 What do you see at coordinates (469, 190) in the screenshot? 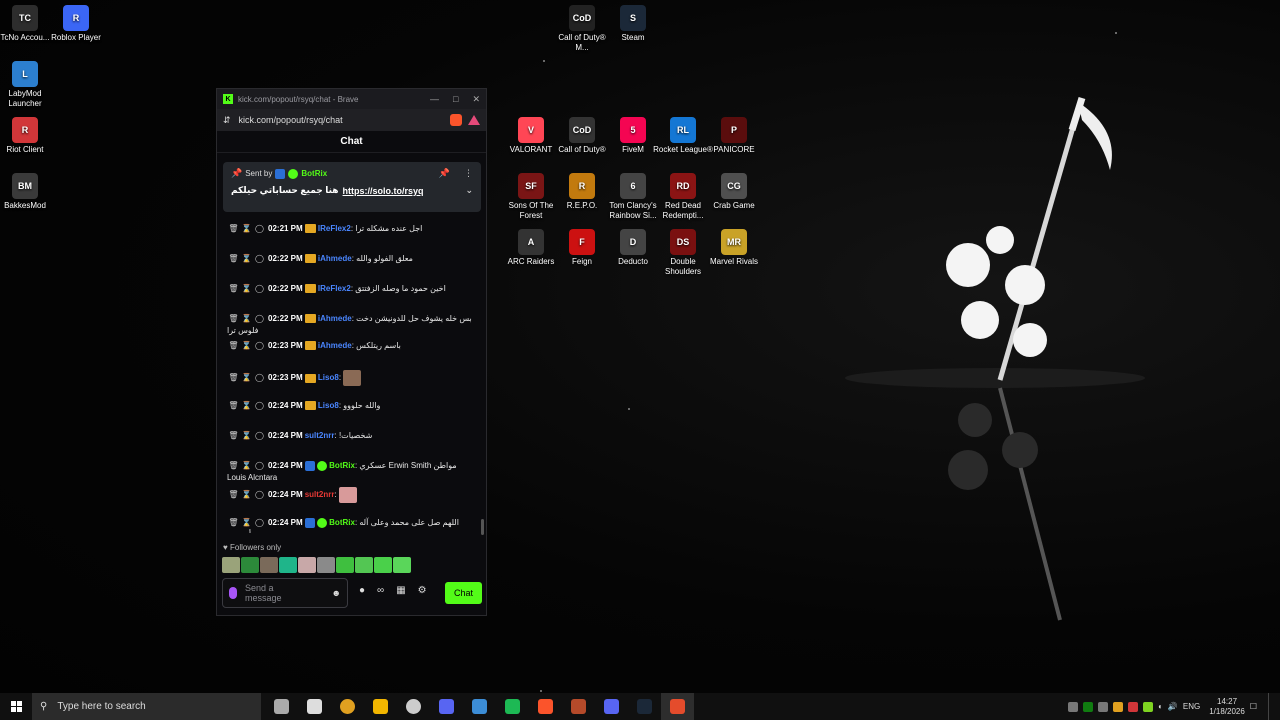
I see `chevron-down-icon: ⌄` at bounding box center [469, 190].